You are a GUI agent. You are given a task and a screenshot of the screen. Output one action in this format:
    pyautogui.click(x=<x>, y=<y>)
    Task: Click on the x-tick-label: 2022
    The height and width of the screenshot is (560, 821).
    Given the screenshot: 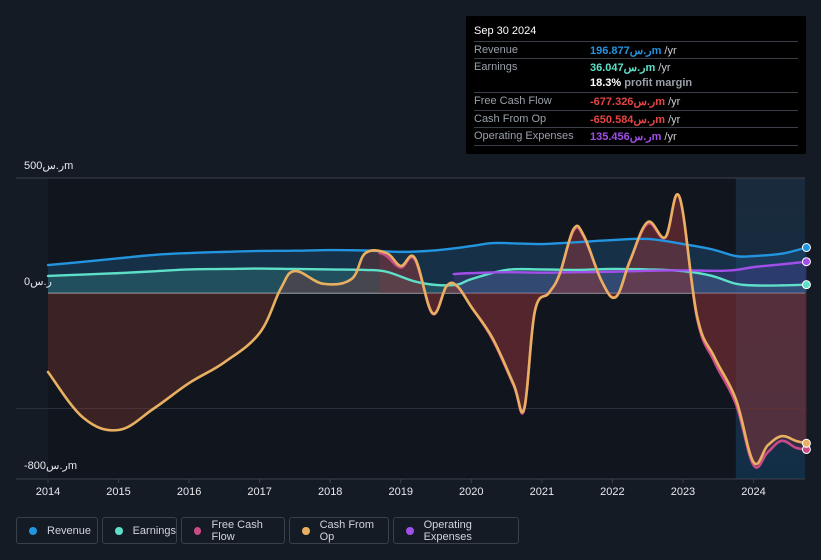 What is the action you would take?
    pyautogui.click(x=612, y=492)
    